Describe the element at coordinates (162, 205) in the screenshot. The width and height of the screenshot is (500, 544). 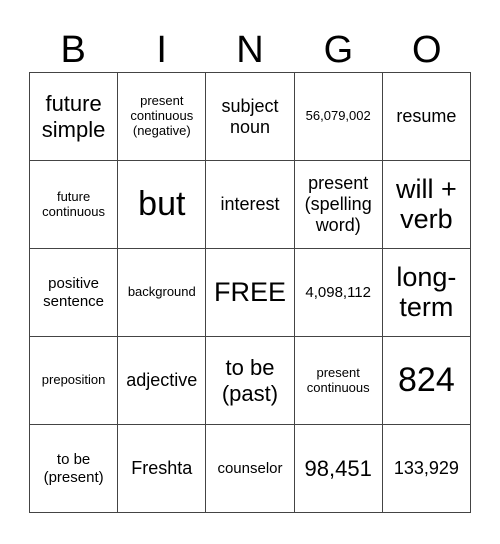
I see `bingo-cell: but` at that location.